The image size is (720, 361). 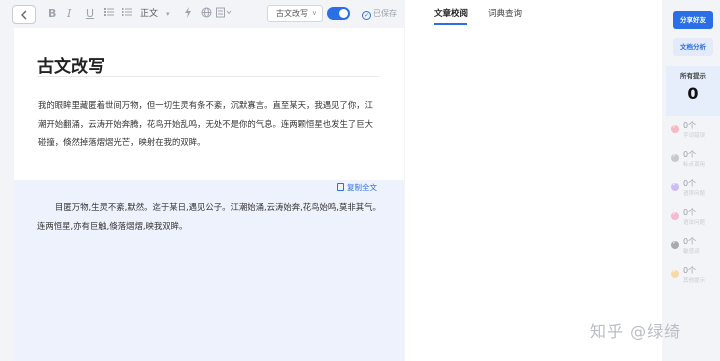 I want to click on italic-icon: I, so click(x=69, y=14).